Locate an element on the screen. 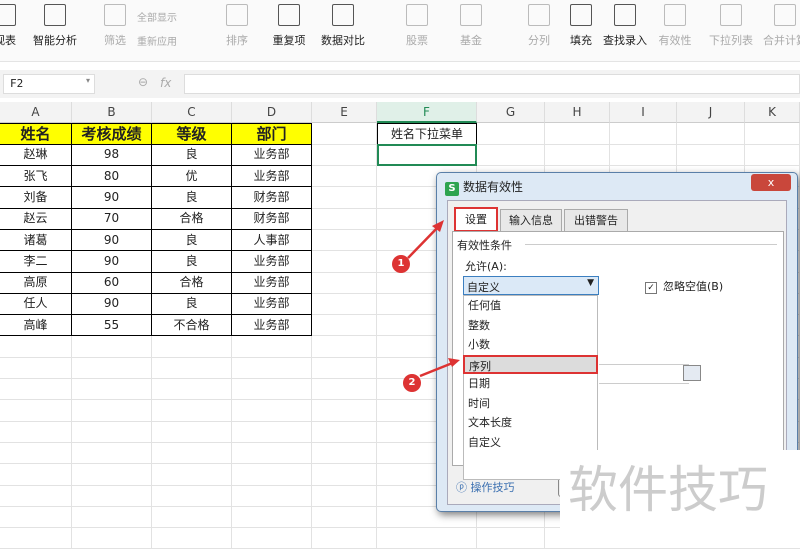 This screenshot has height=549, width=800. watermark: 软件技巧 is located at coordinates (680, 499).